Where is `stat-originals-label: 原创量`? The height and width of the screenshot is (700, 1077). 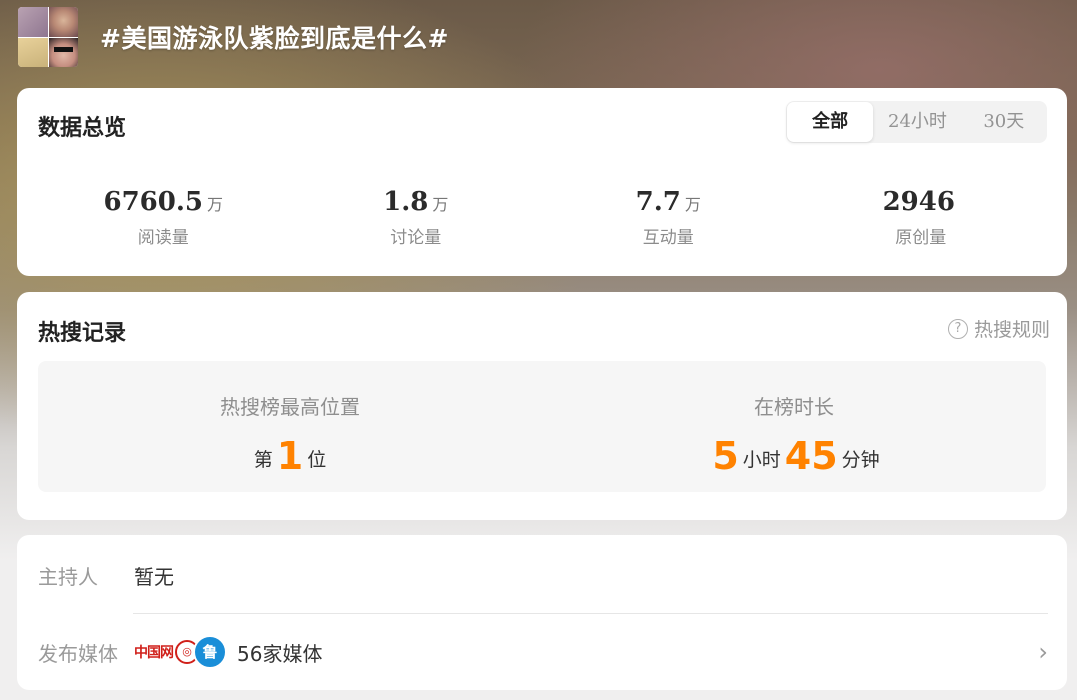
stat-originals-label: 原创量 is located at coordinates (921, 238).